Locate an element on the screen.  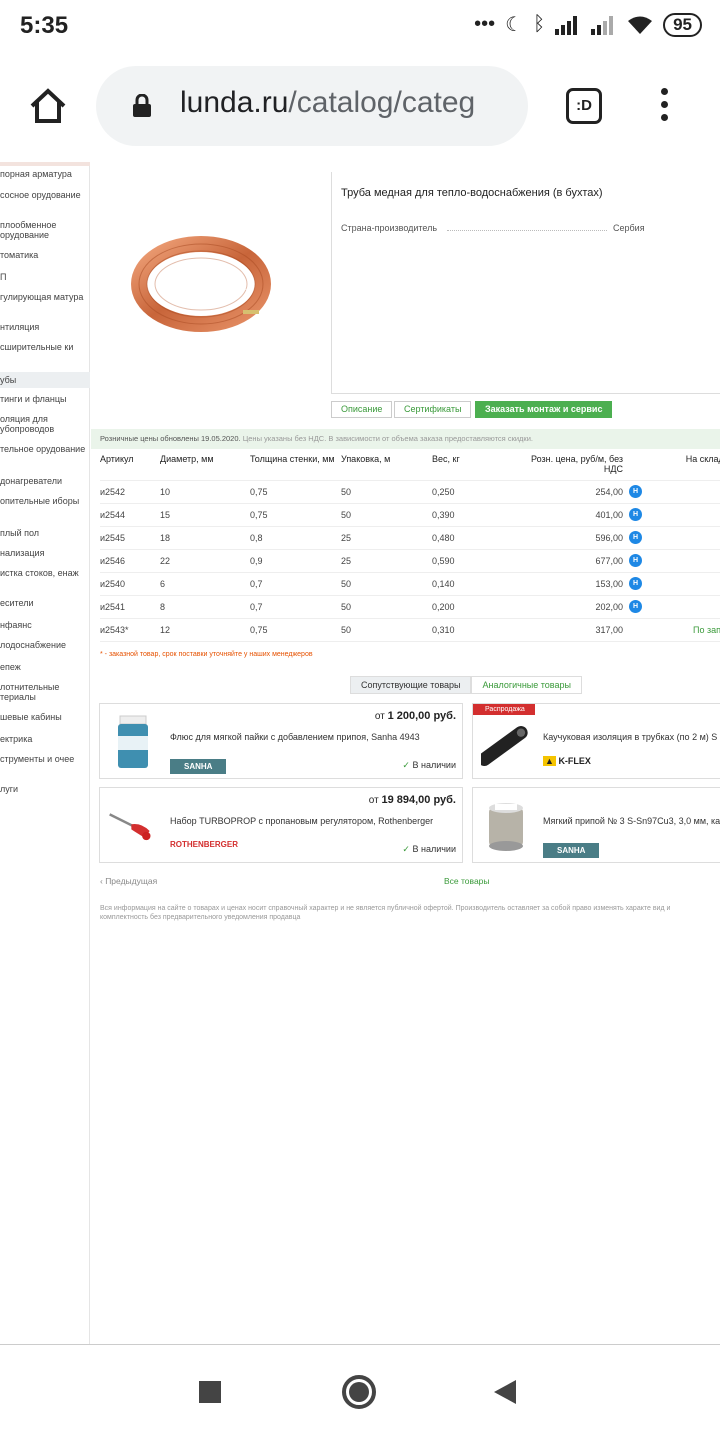
card-name-link: Каучуковая изоляция в трубках (по 2 м) S is located at coordinates (630, 737).